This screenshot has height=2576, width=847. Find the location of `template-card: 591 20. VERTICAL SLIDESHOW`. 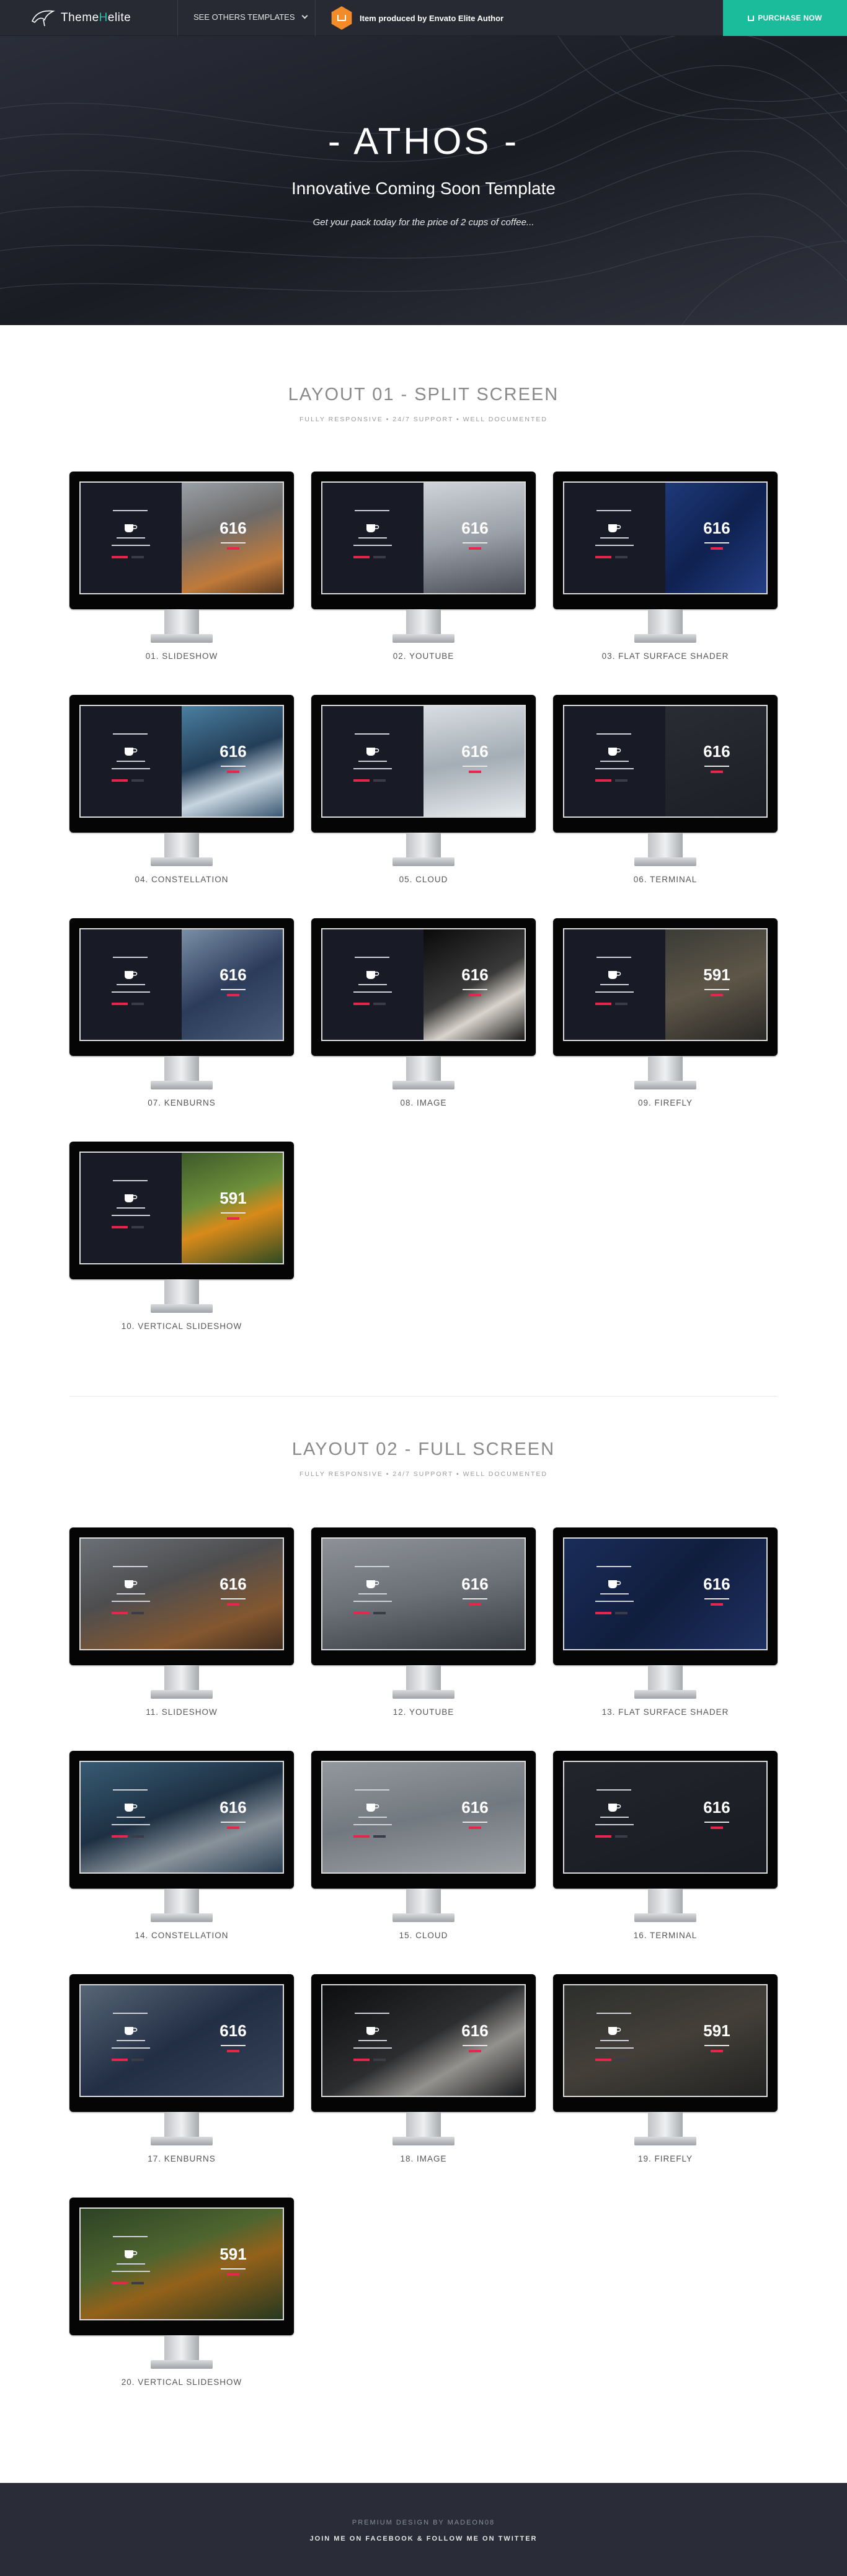

template-card: 591 20. VERTICAL SLIDESHOW is located at coordinates (181, 2294).